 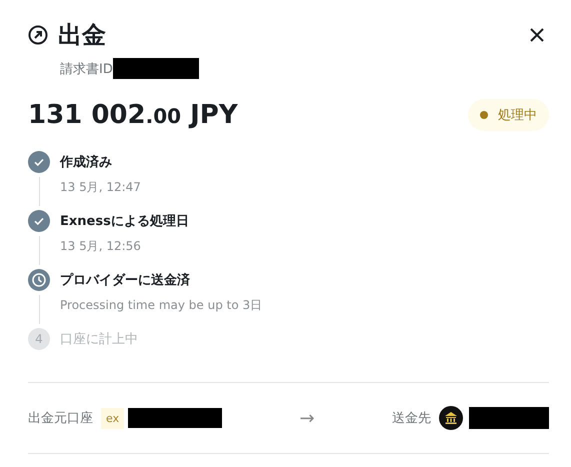 I want to click on logo: ex, so click(x=112, y=418).